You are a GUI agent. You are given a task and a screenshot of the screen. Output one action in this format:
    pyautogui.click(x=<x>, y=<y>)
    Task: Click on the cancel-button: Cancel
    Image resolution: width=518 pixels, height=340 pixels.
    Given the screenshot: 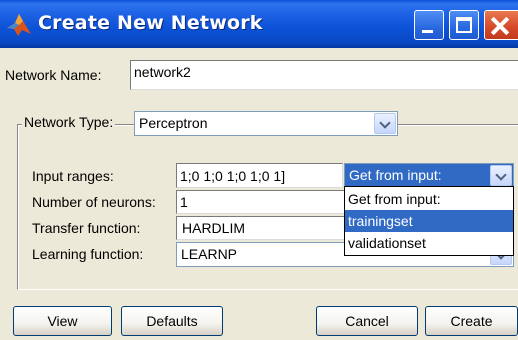 What is the action you would take?
    pyautogui.click(x=367, y=321)
    